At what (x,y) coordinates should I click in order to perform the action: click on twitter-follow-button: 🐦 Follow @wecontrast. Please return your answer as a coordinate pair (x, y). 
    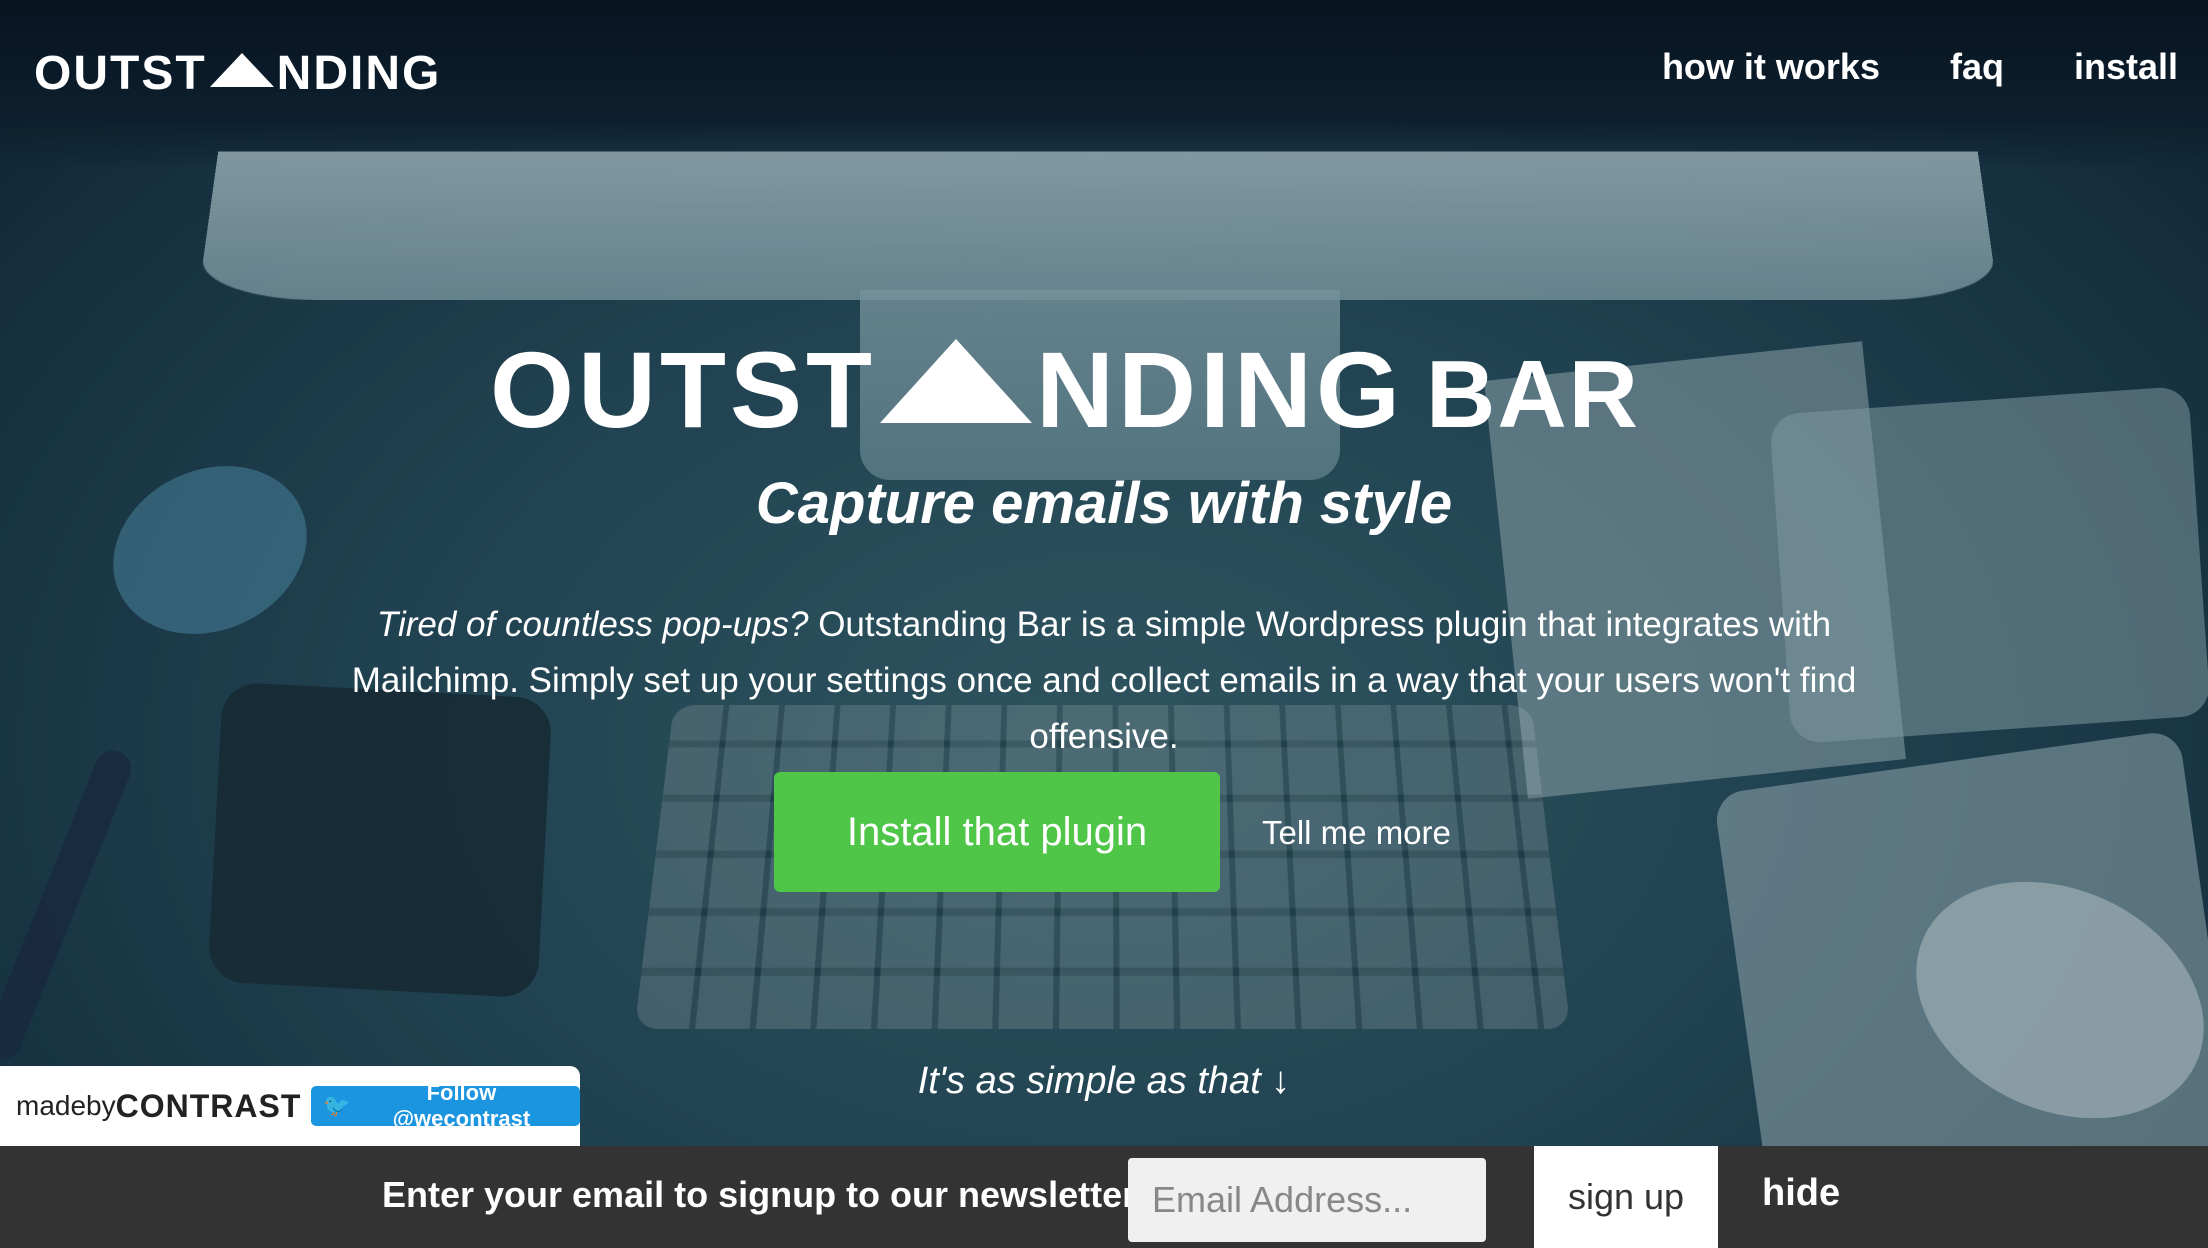
    Looking at the image, I should click on (445, 1105).